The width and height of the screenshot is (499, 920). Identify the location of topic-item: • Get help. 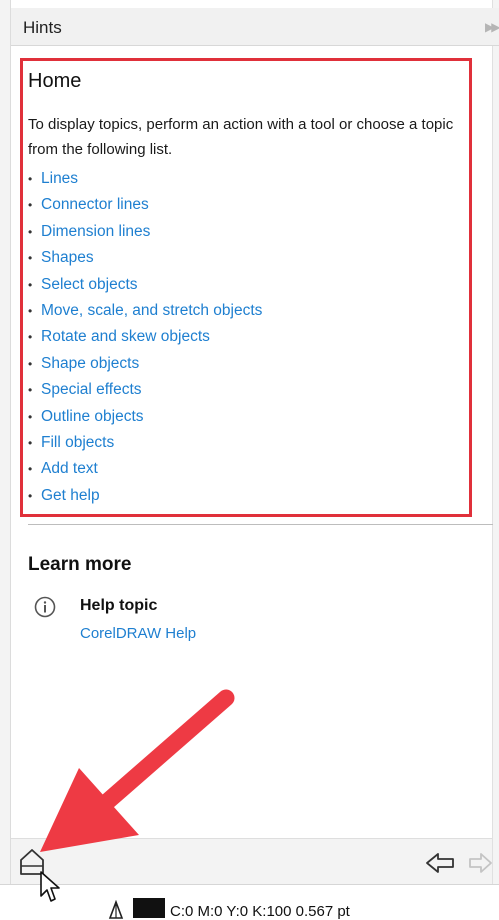
(64, 496).